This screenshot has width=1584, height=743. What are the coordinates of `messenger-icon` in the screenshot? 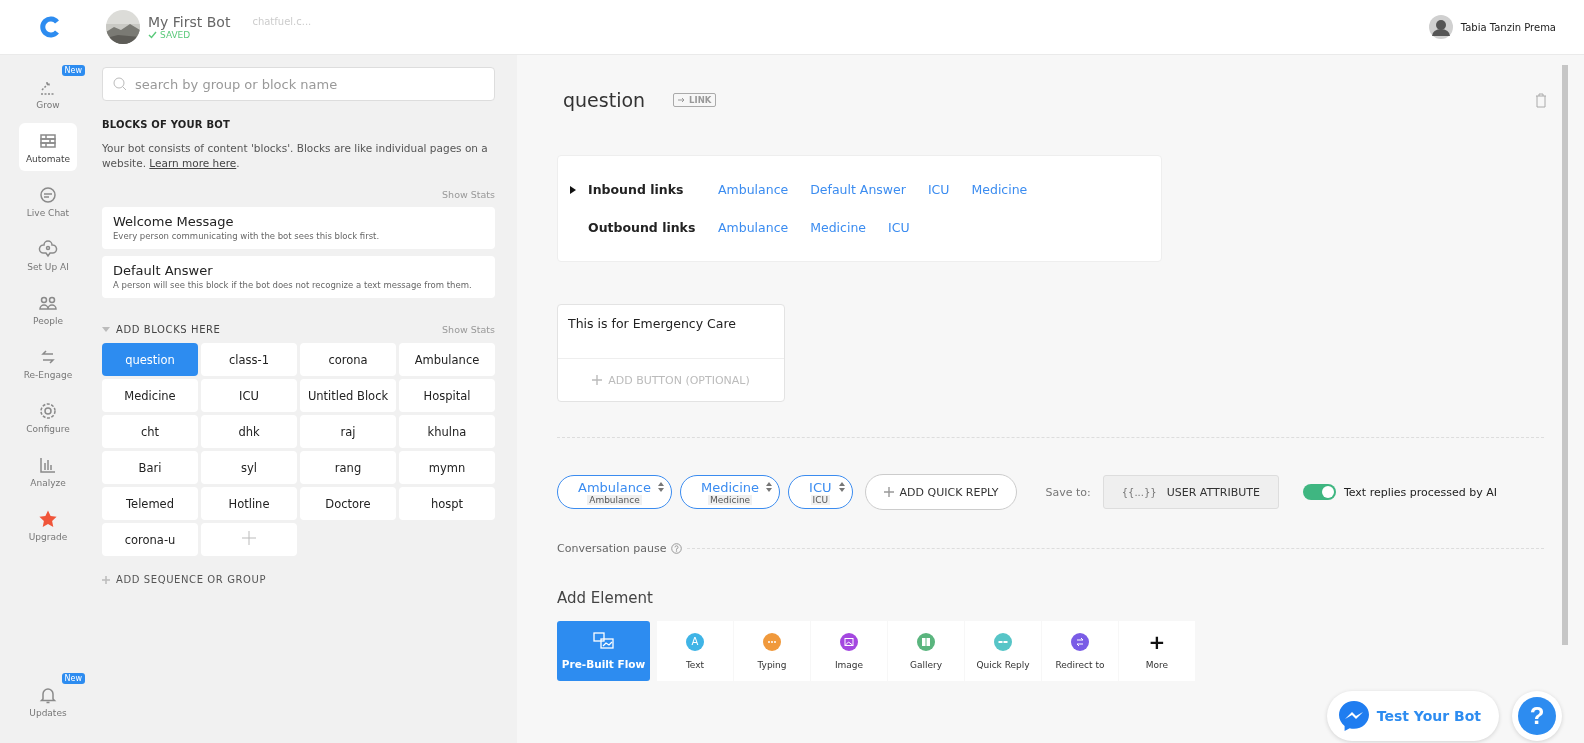 It's located at (1353, 716).